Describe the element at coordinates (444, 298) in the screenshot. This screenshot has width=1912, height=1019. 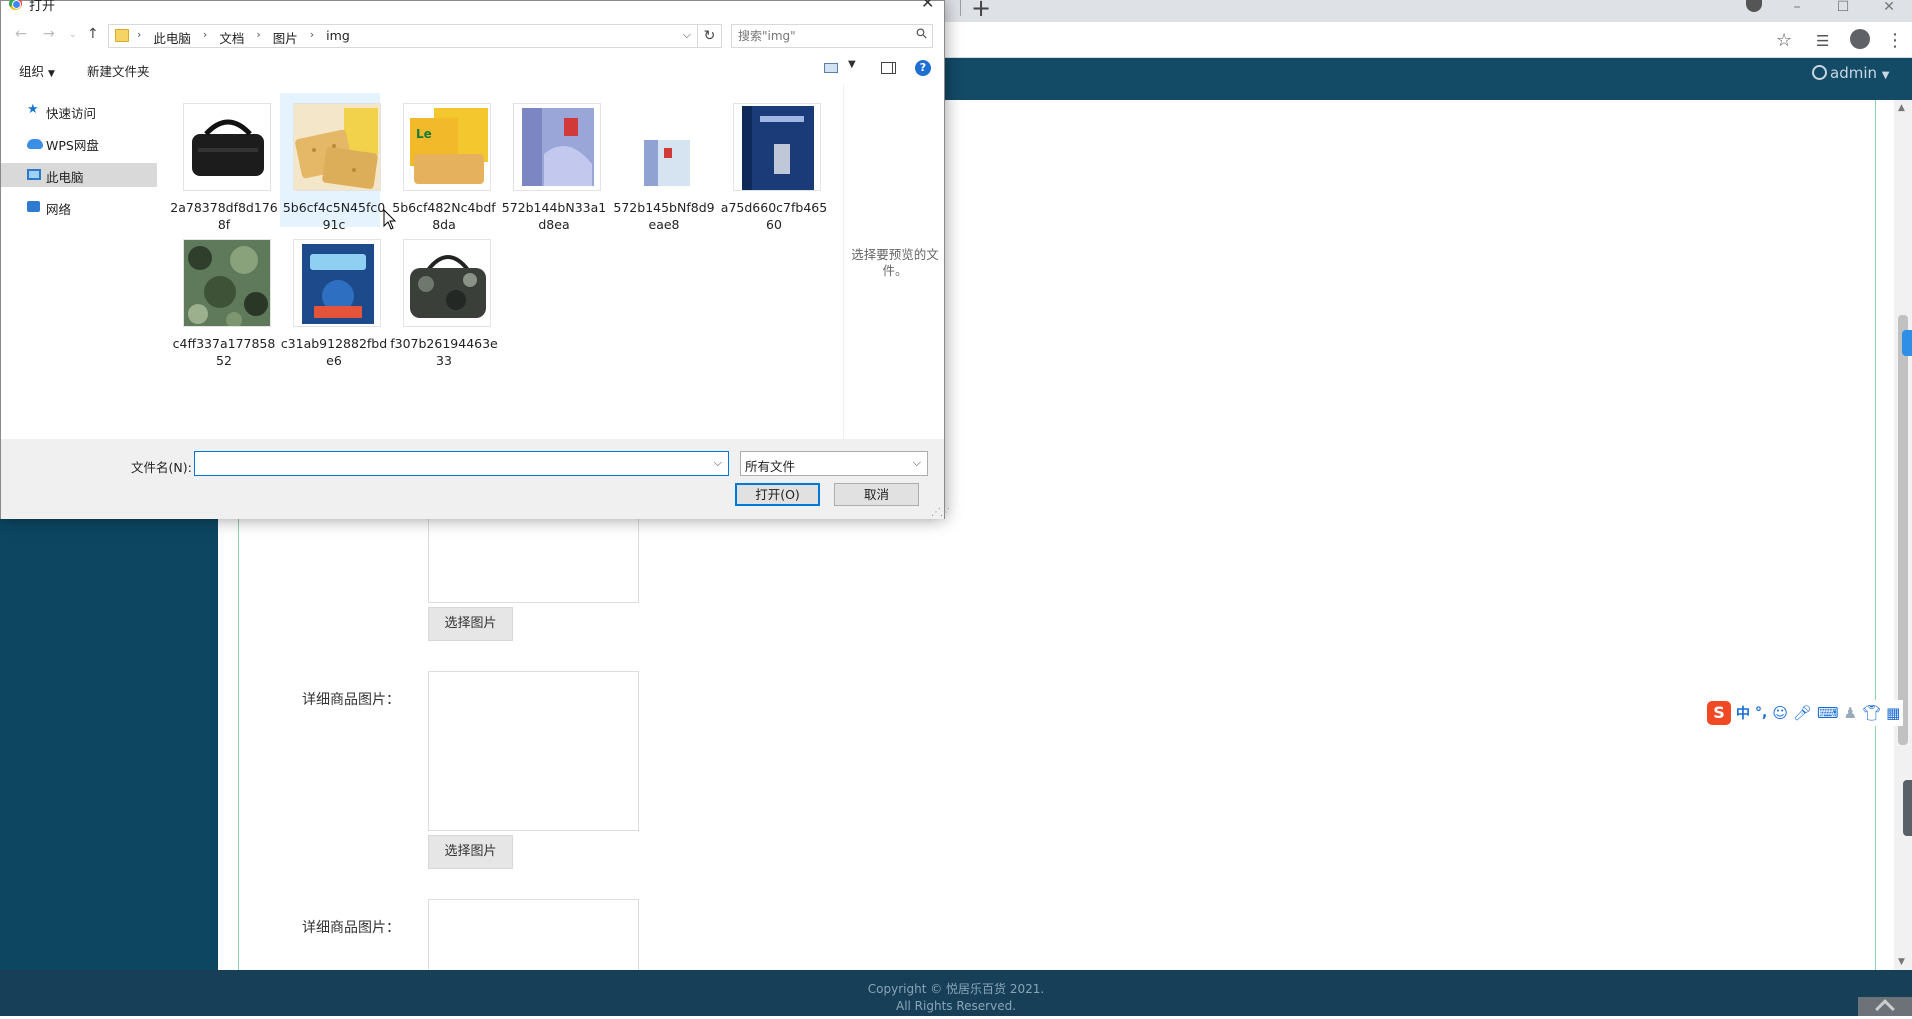
I see `file-item: f307b26194463e33` at that location.